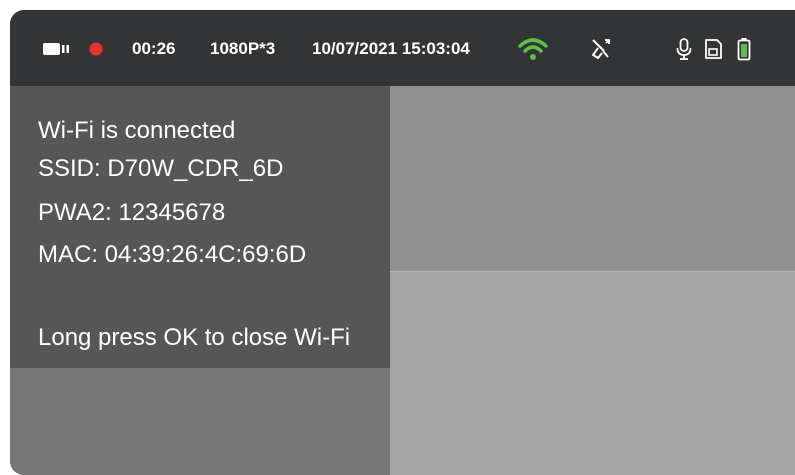 The height and width of the screenshot is (475, 795). What do you see at coordinates (200, 421) in the screenshot?
I see `left-lower-panel` at bounding box center [200, 421].